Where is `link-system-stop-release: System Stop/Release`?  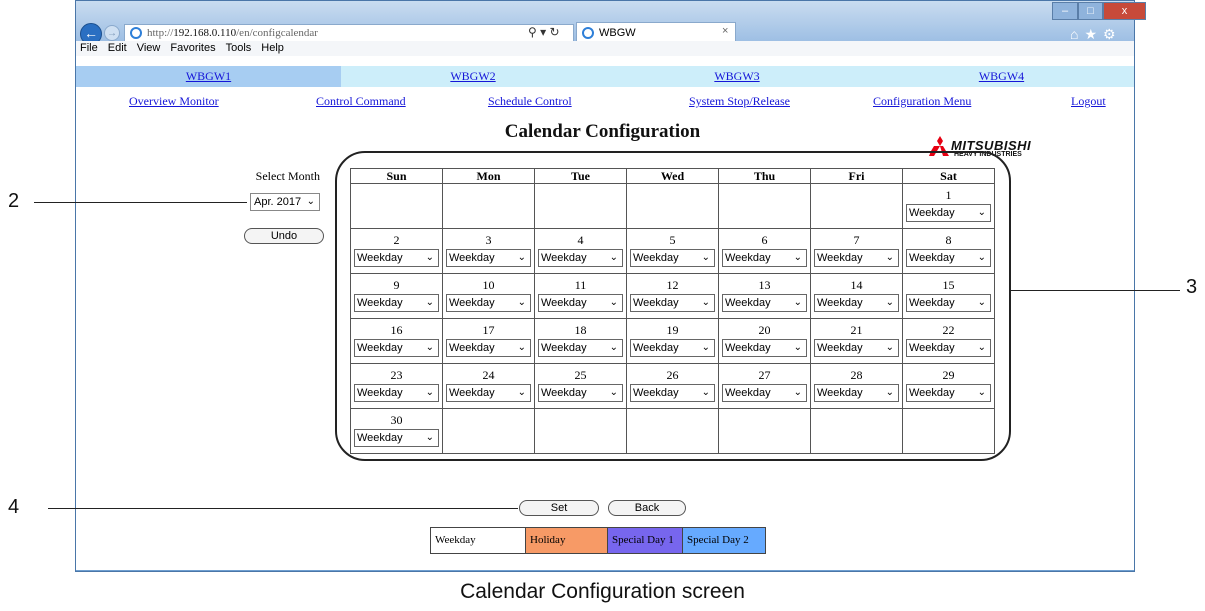 link-system-stop-release: System Stop/Release is located at coordinates (739, 101).